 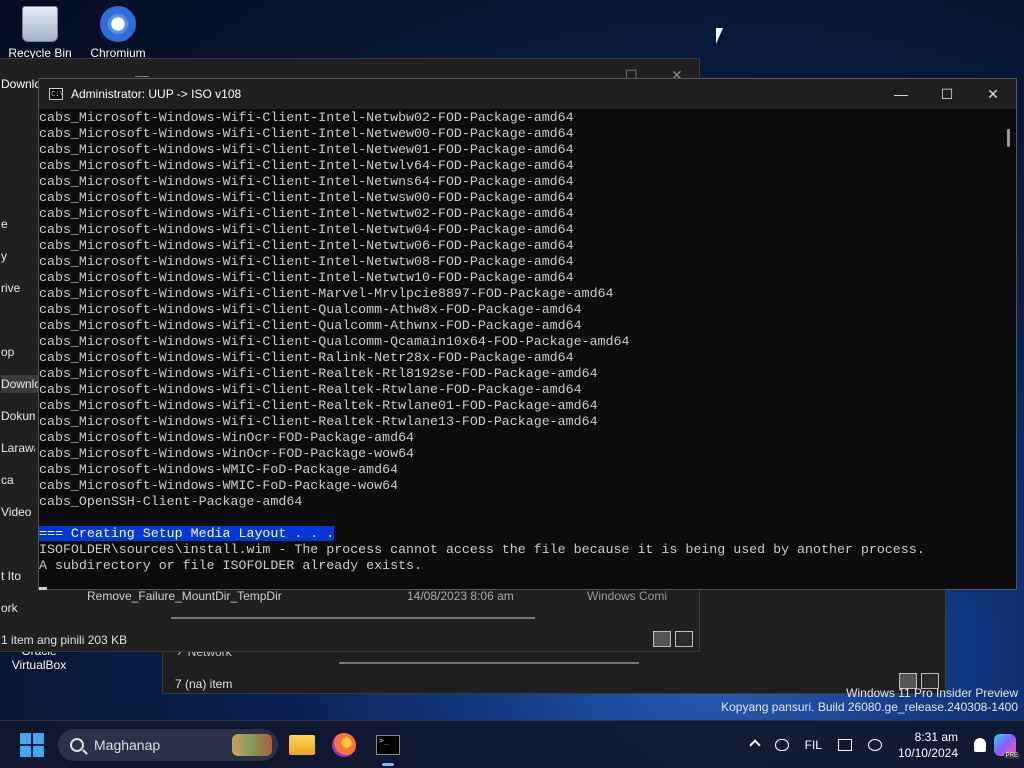 What do you see at coordinates (40, 24) in the screenshot?
I see `recycle-bin-icon` at bounding box center [40, 24].